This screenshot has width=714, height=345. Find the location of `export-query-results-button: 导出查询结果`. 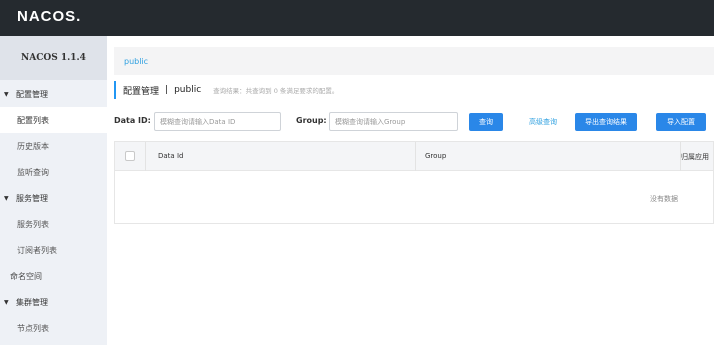

export-query-results-button: 导出查询结果 is located at coordinates (606, 122).